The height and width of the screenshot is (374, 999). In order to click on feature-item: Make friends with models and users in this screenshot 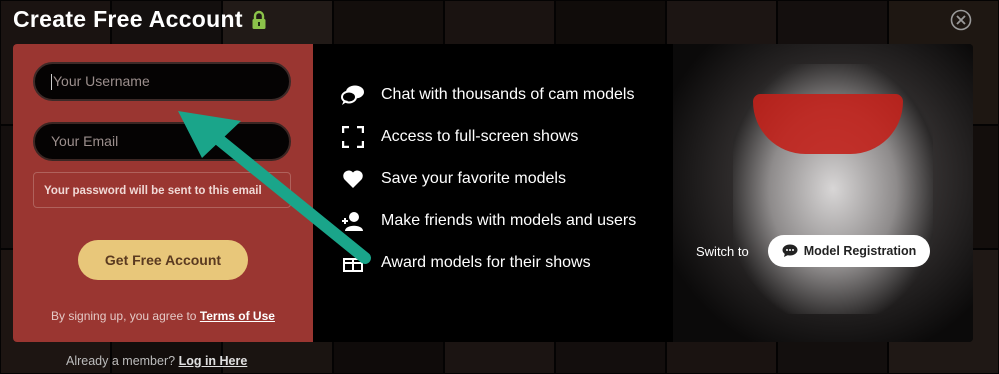, I will do `click(488, 221)`.